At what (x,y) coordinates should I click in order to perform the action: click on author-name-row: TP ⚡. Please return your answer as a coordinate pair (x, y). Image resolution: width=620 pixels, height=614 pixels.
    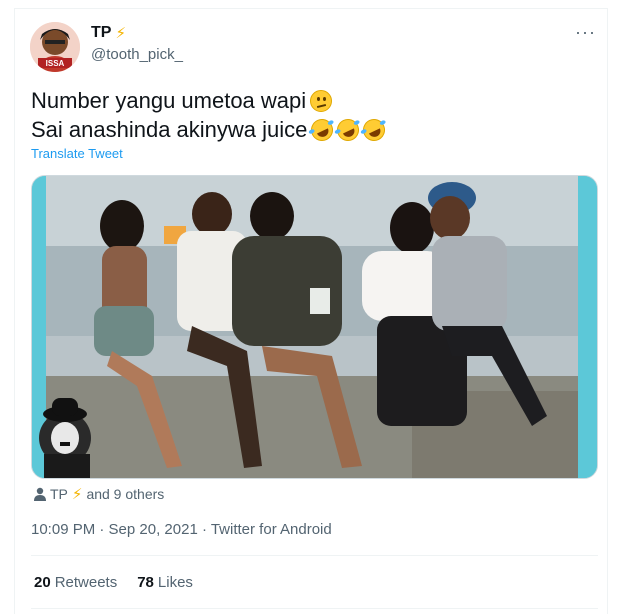
    Looking at the image, I should click on (108, 33).